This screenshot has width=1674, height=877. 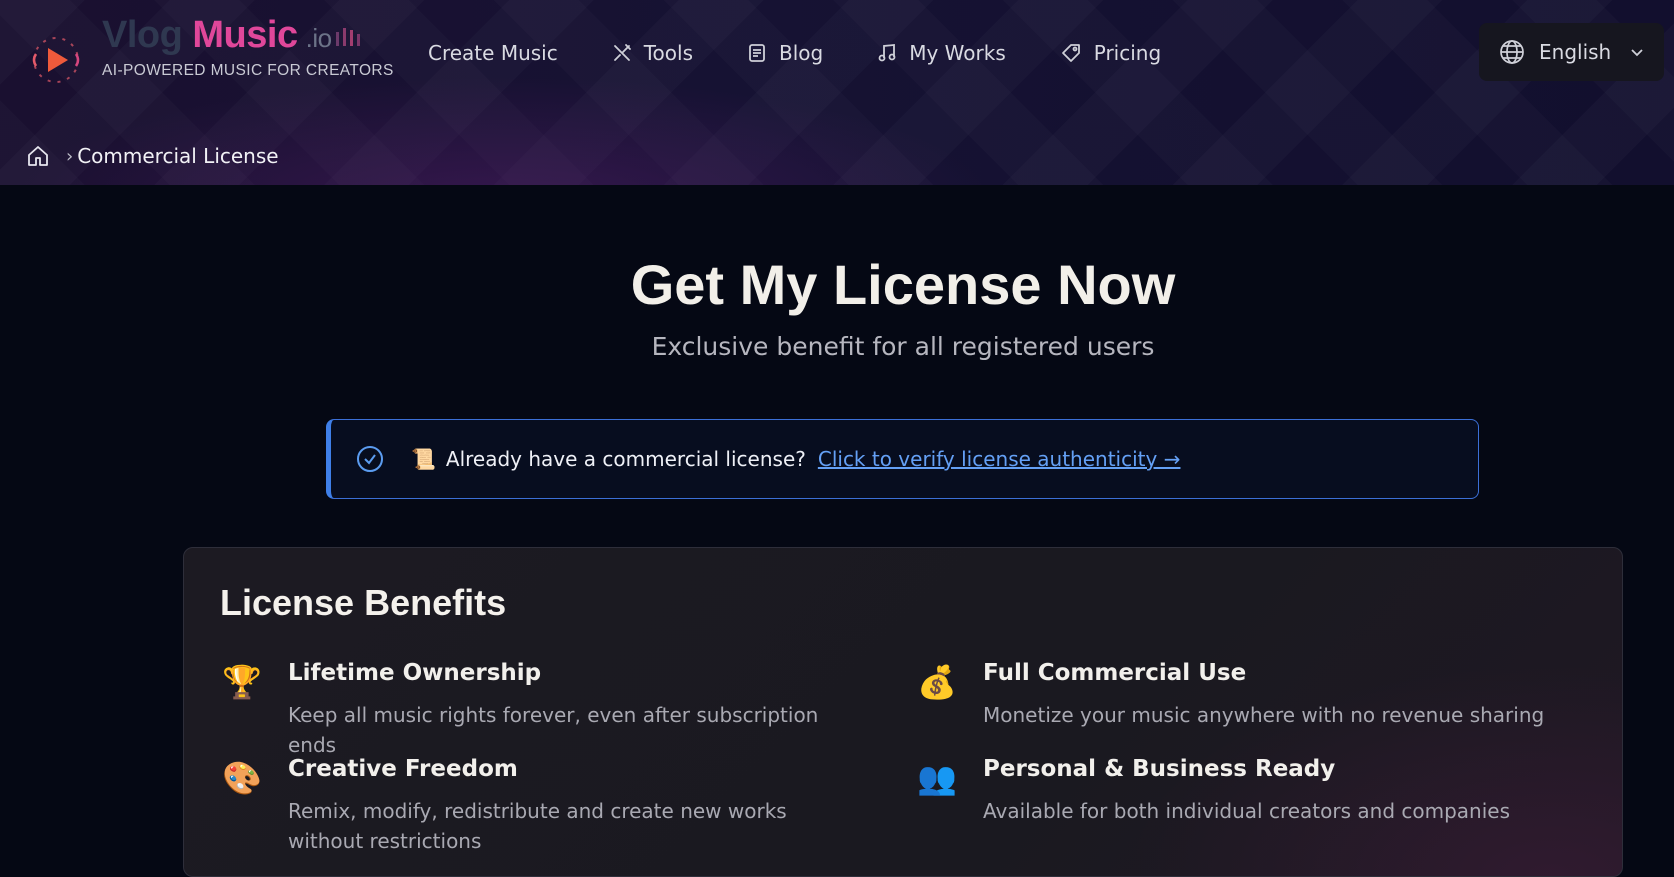 I want to click on language-select: English, so click(x=1571, y=52).